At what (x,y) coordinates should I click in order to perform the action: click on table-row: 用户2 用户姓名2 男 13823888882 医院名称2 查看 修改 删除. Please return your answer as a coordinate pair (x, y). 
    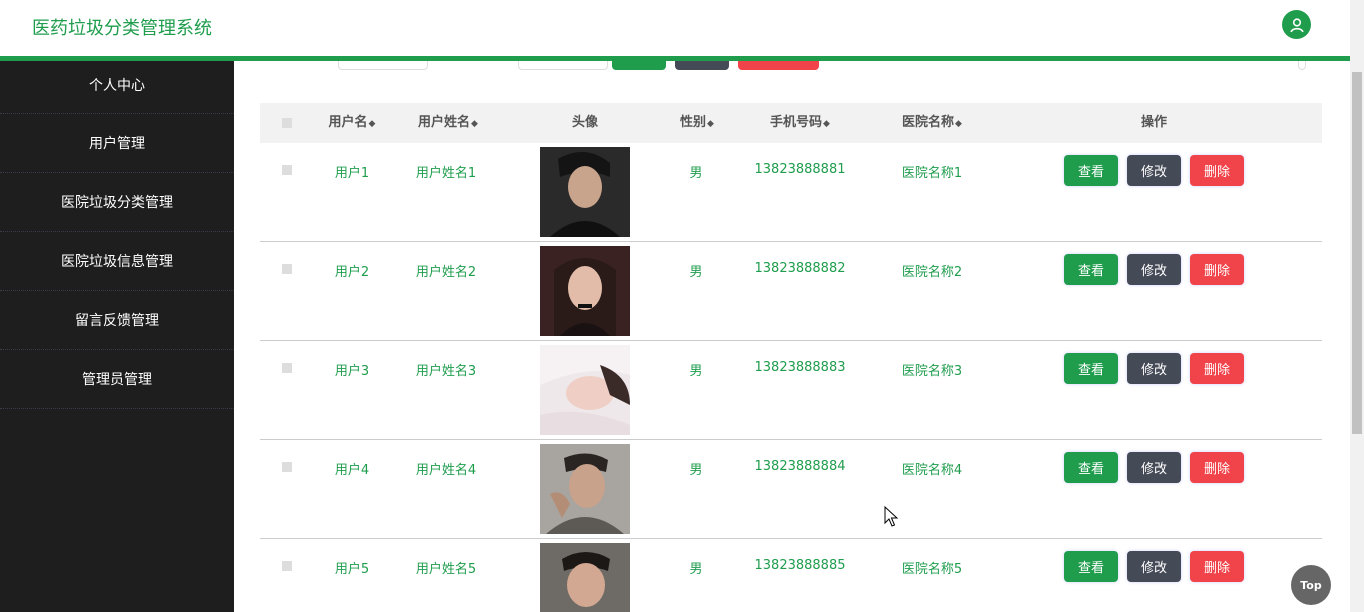
    Looking at the image, I should click on (791, 291).